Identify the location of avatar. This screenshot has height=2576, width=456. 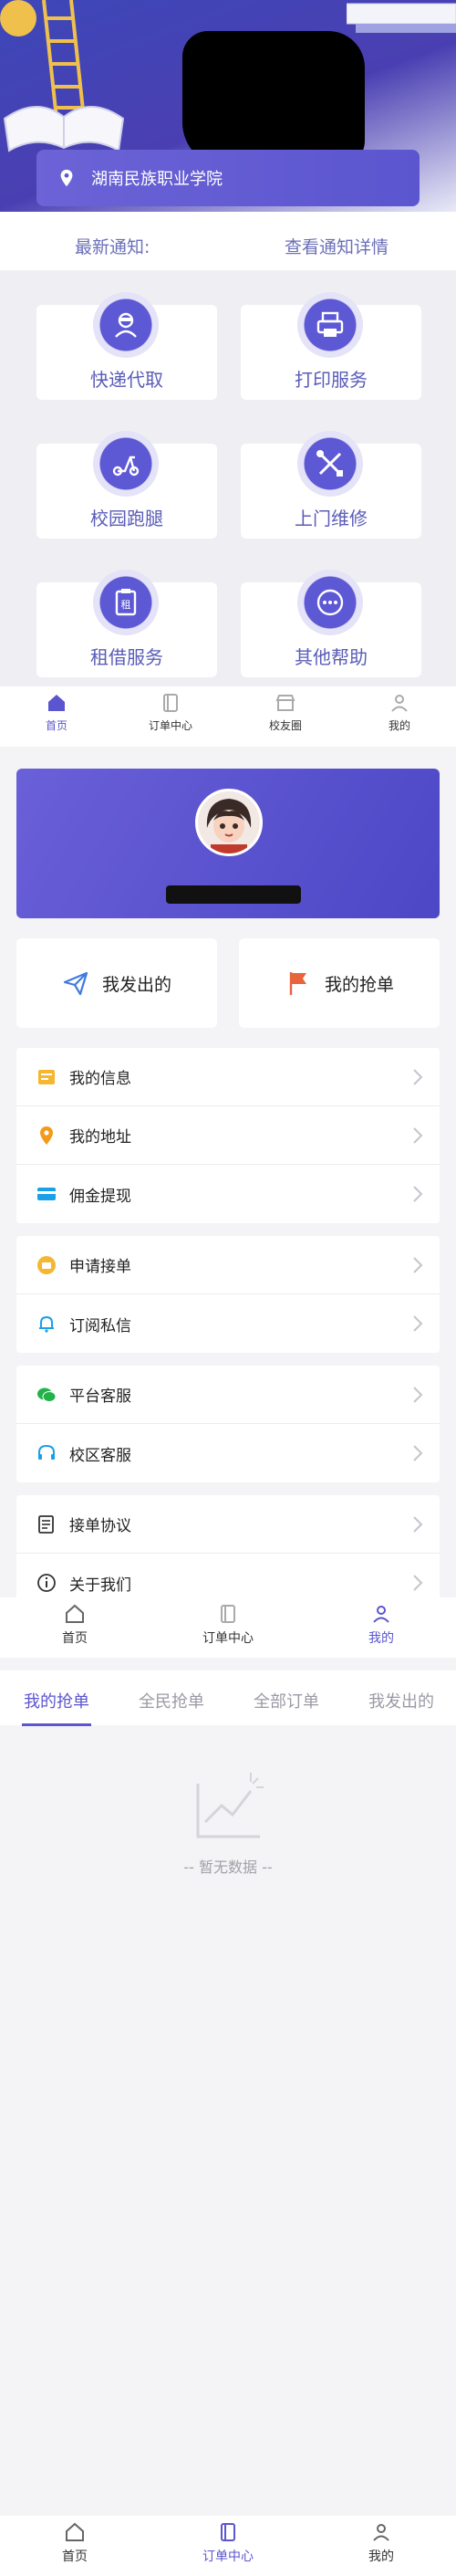
(229, 823).